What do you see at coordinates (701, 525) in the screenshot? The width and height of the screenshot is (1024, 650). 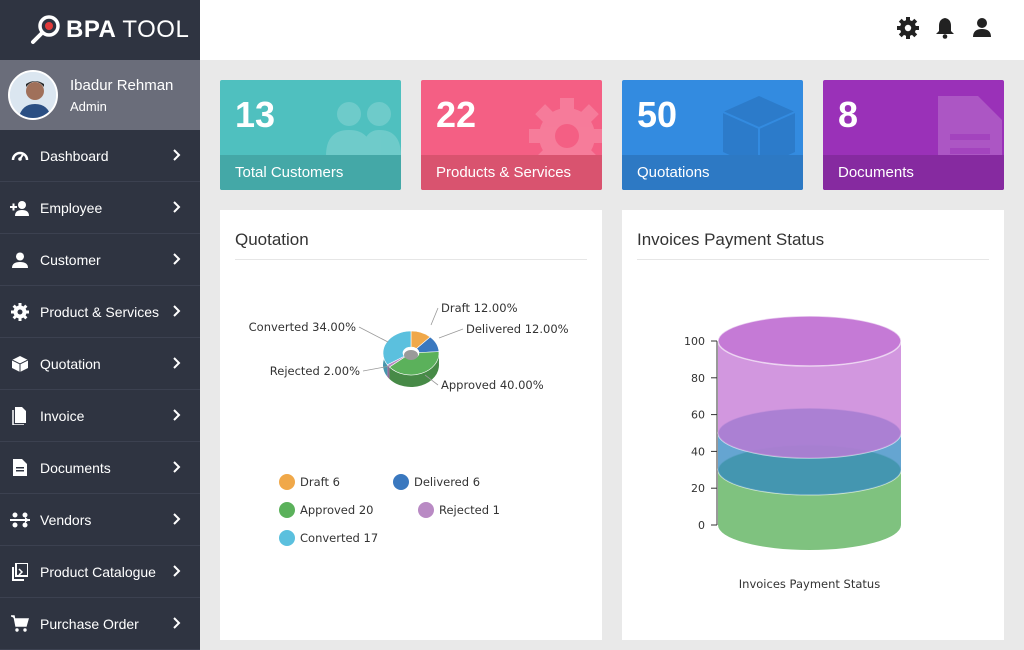 I see `y-tick-label: 0` at bounding box center [701, 525].